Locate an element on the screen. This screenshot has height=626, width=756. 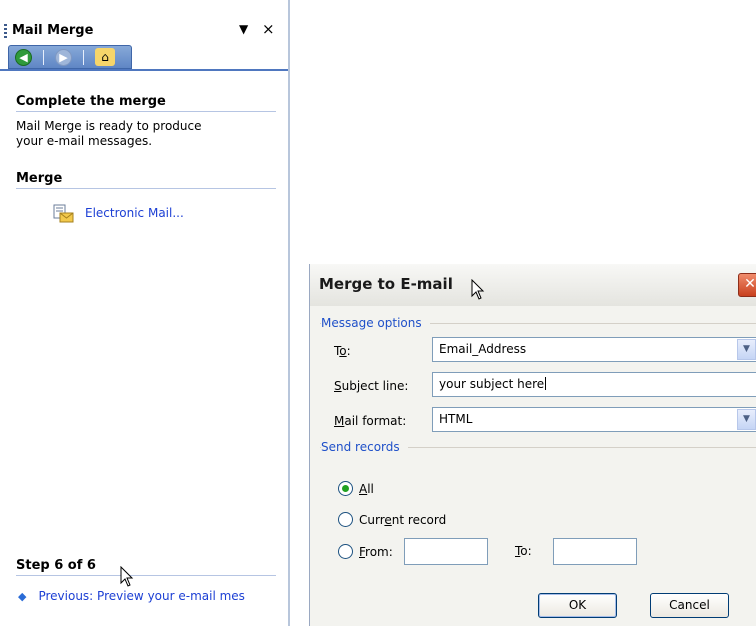
drag-grip-icon is located at coordinates (5, 32).